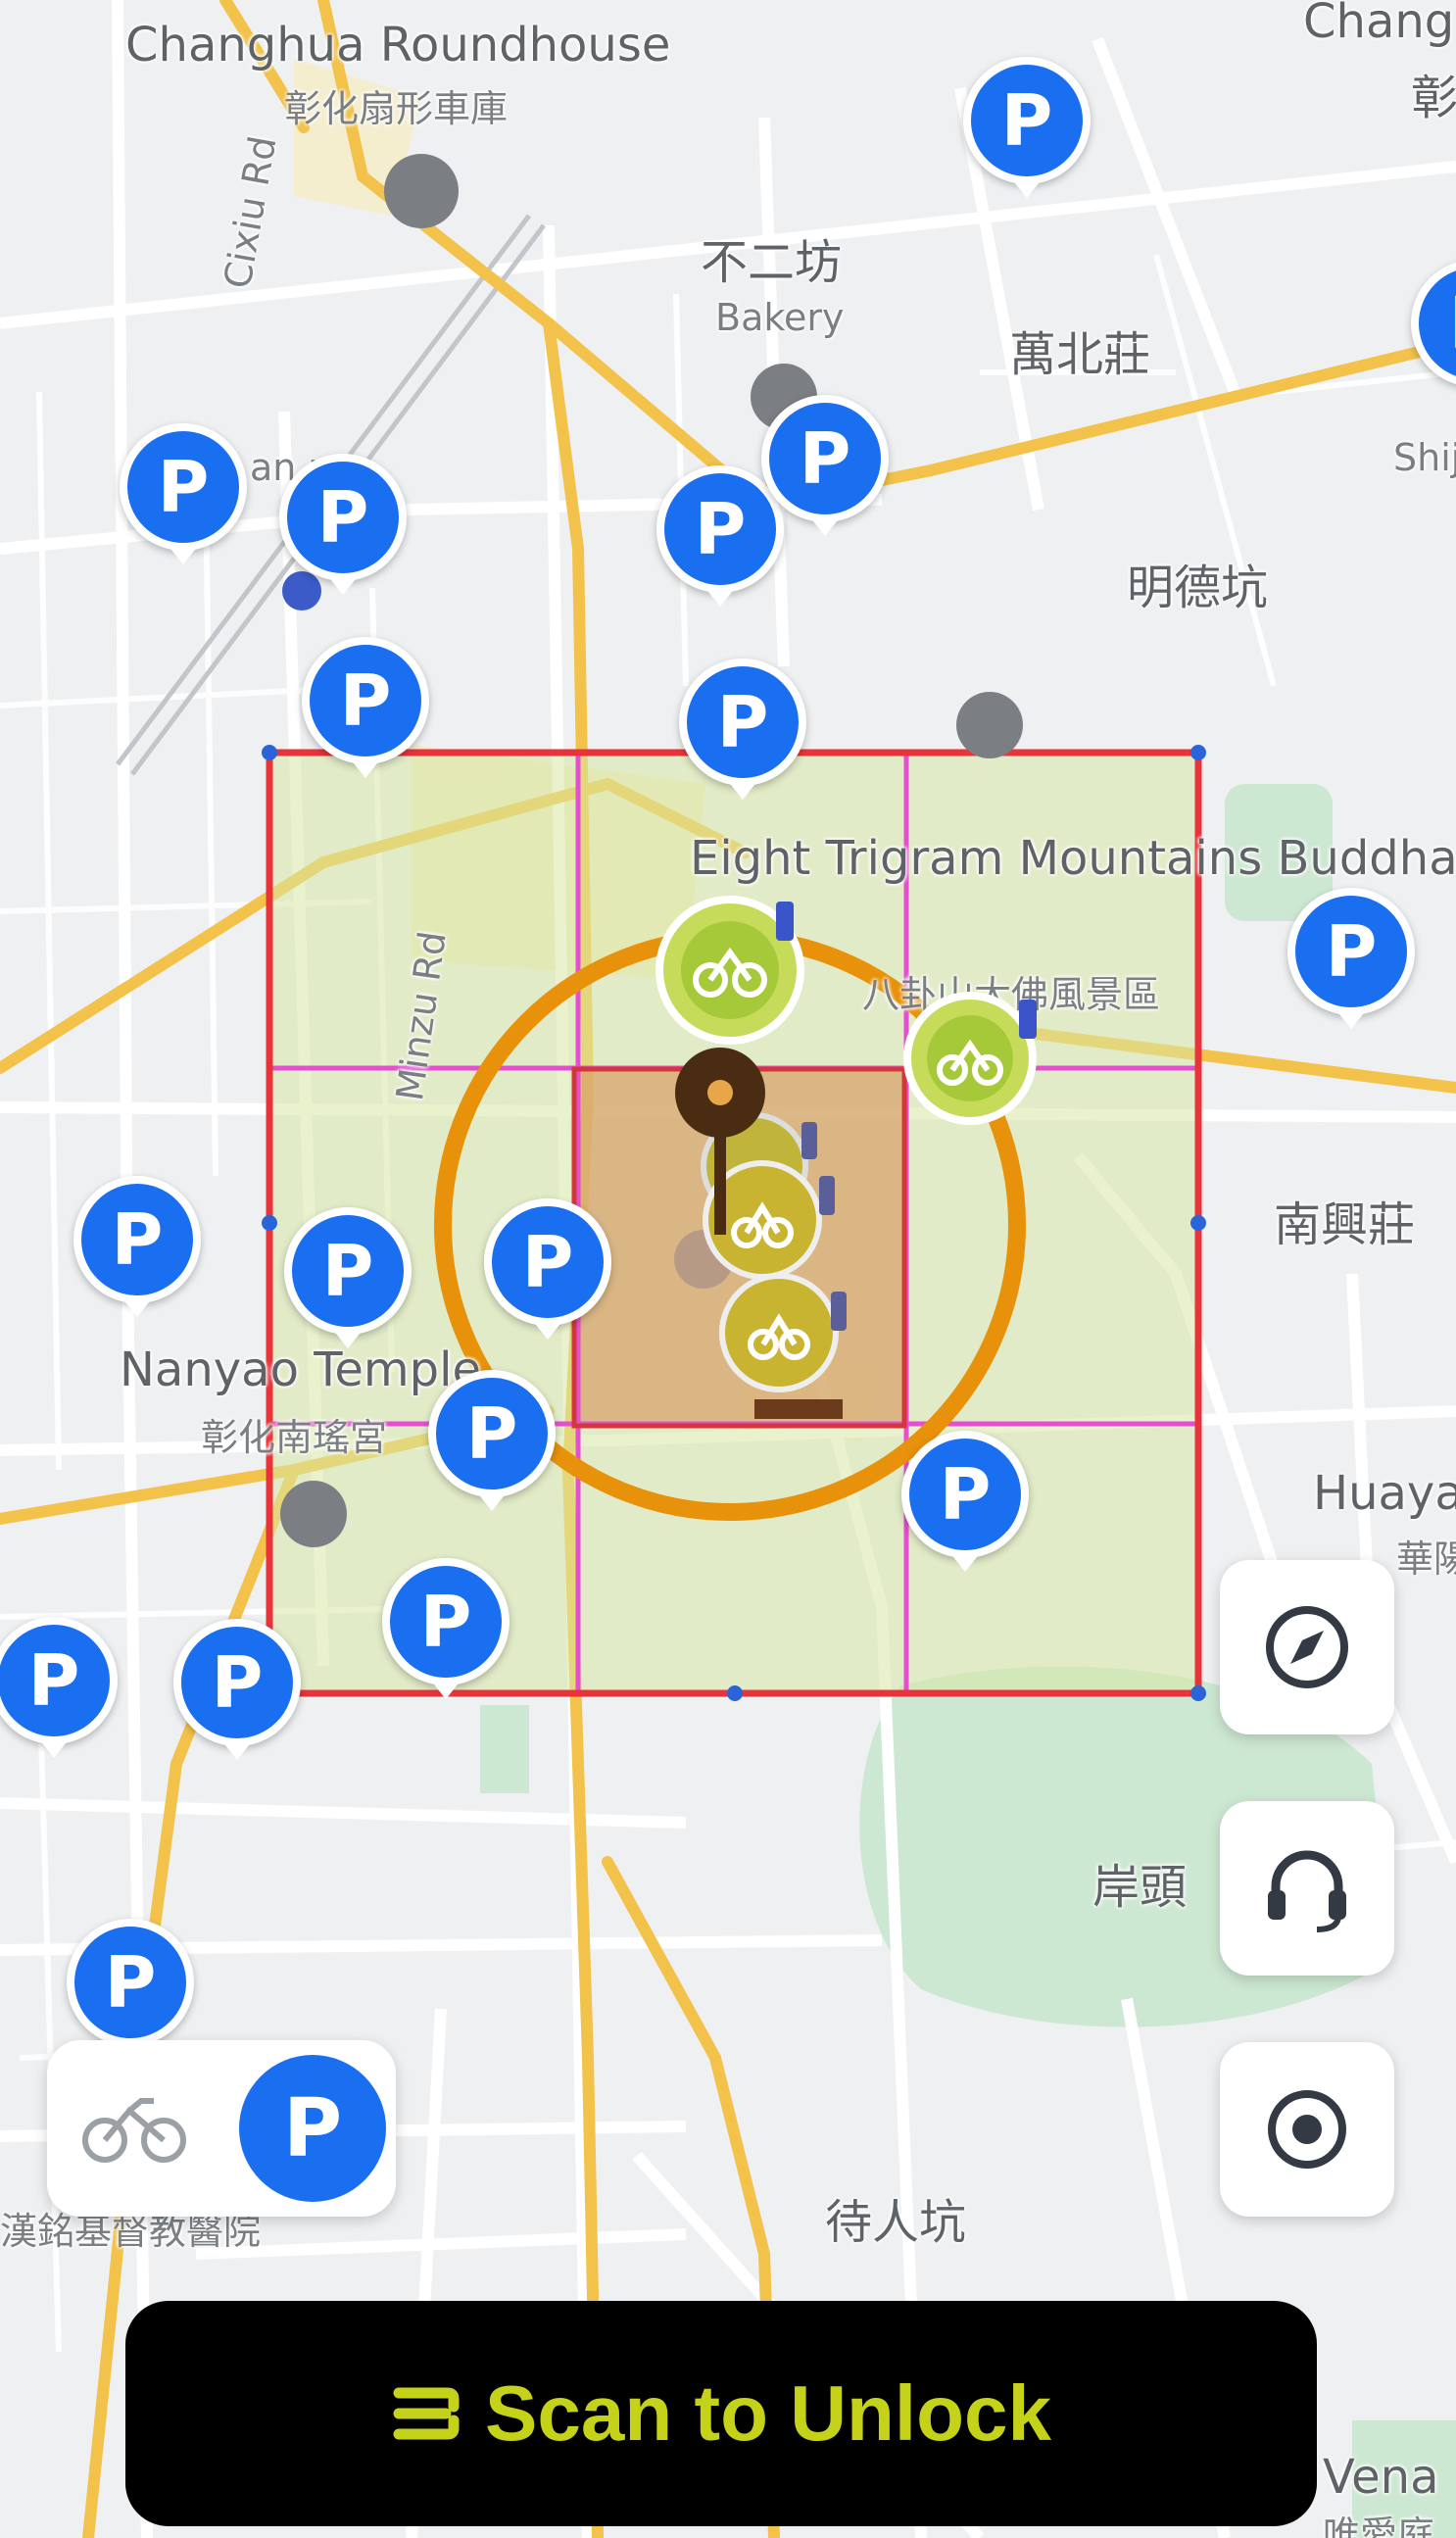  I want to click on map-label-shiji: Shij, so click(1424, 457).